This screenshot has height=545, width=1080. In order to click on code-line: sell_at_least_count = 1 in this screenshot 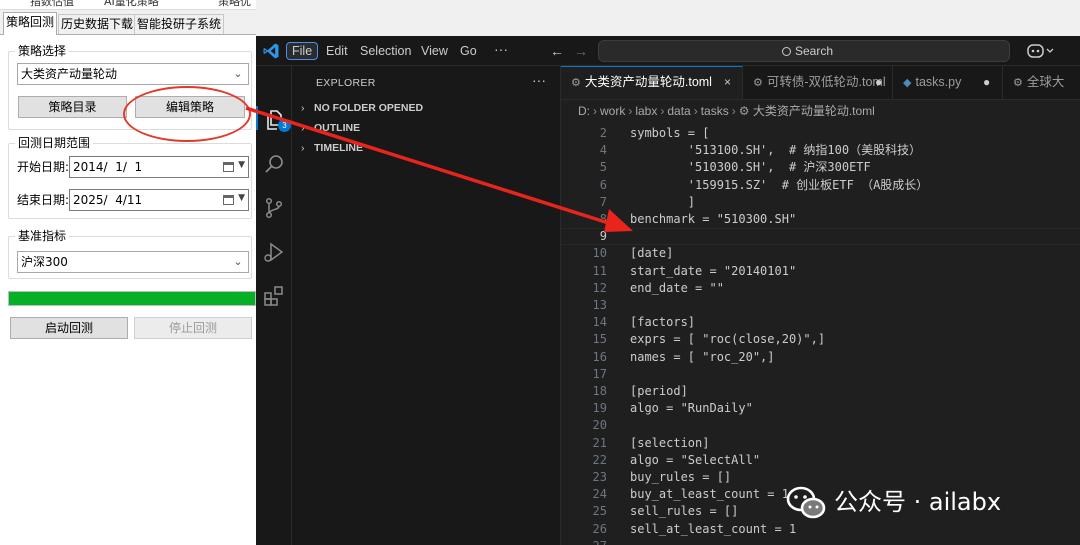, I will do `click(713, 529)`.